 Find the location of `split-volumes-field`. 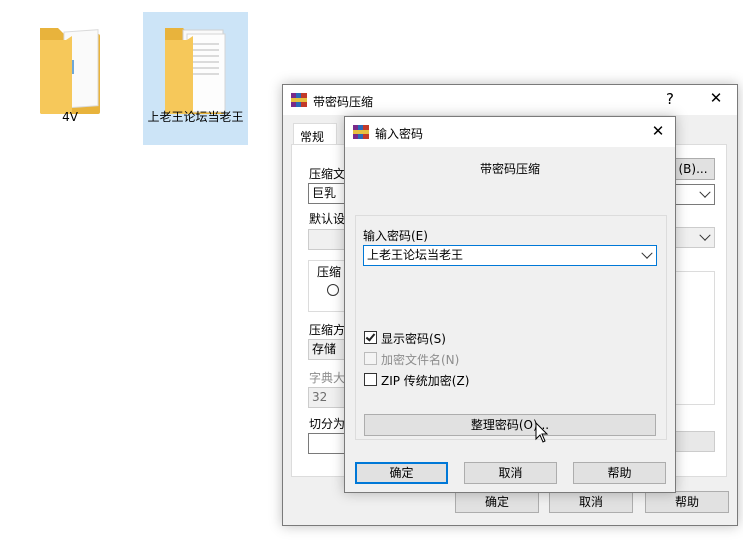

split-volumes-field is located at coordinates (328, 443).